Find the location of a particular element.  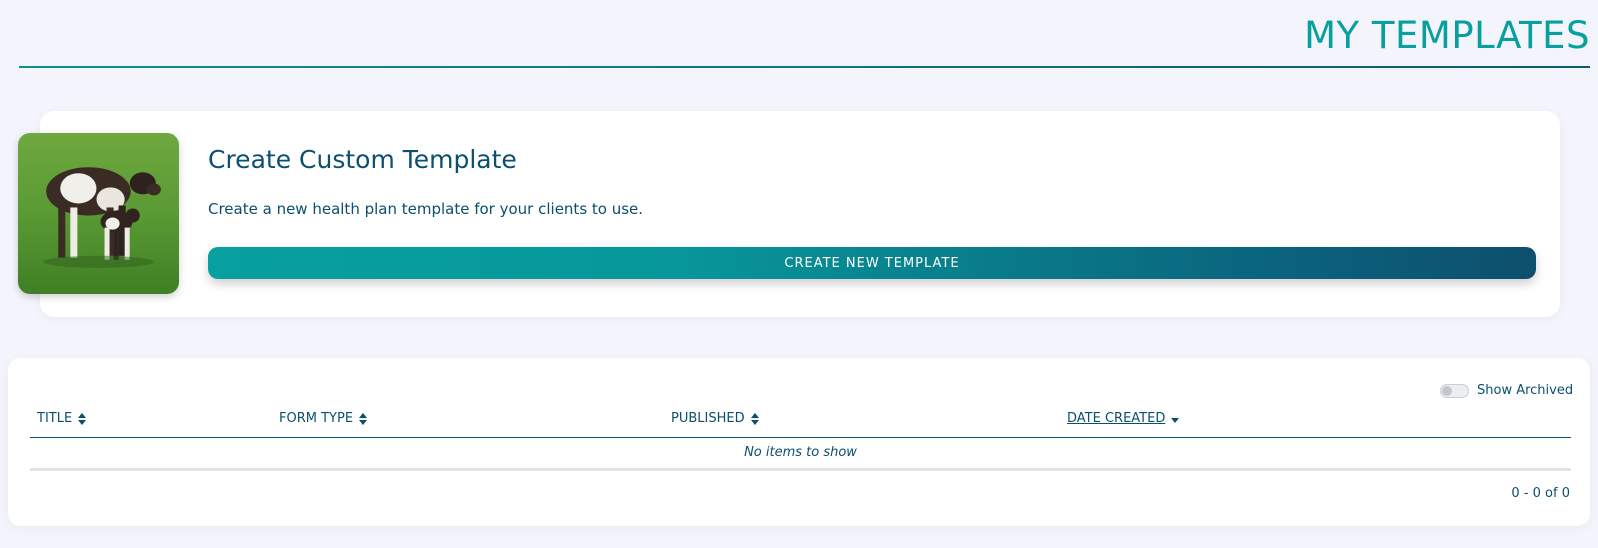

show-archived-toggle: Show Archived is located at coordinates (1506, 390).